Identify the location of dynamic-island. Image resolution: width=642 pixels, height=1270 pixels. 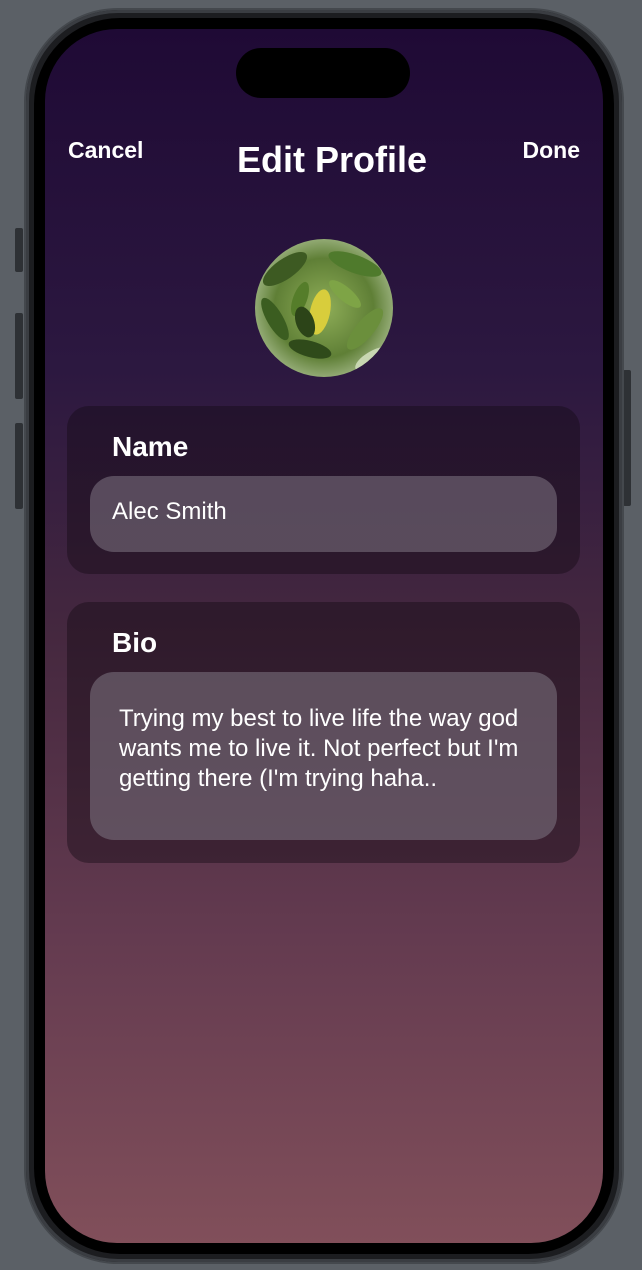
(323, 73).